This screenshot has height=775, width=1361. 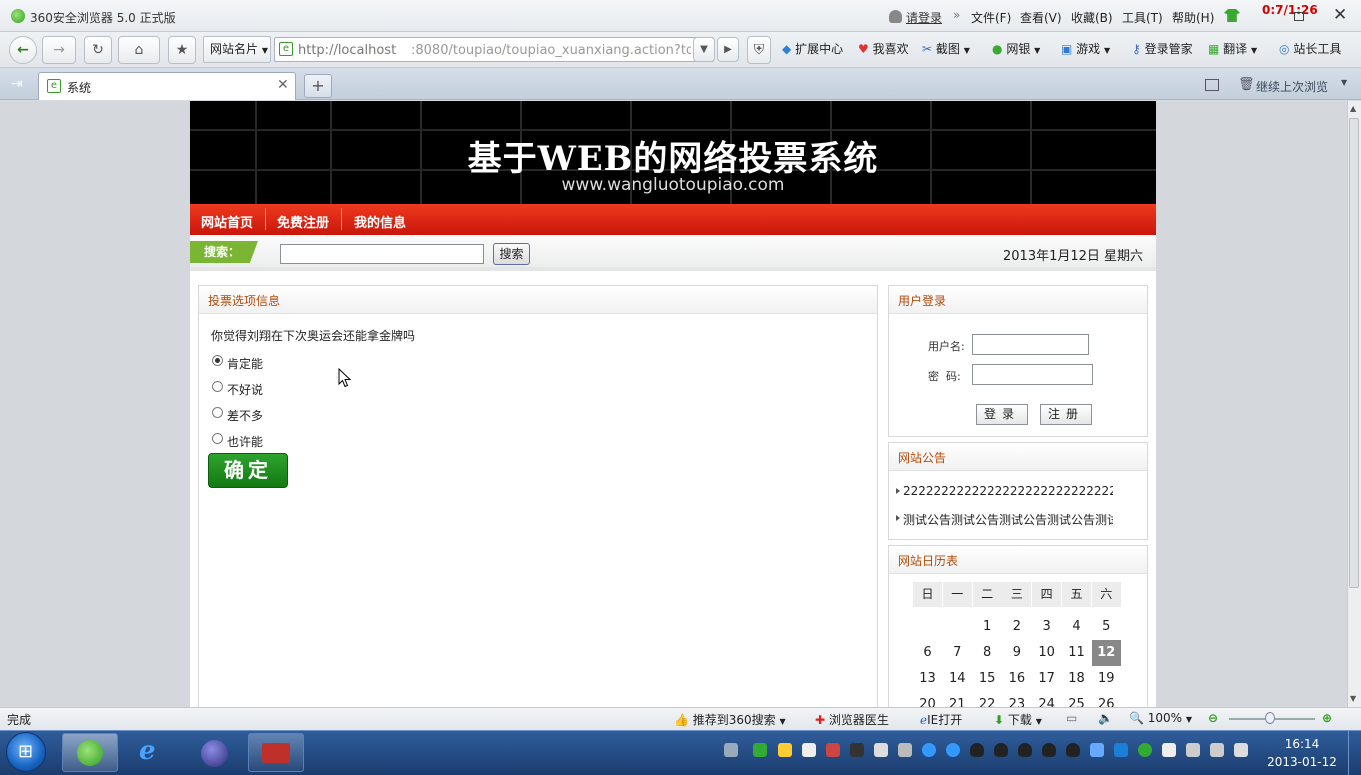 What do you see at coordinates (1354, 353) in the screenshot?
I see `scrollbar-thumb` at bounding box center [1354, 353].